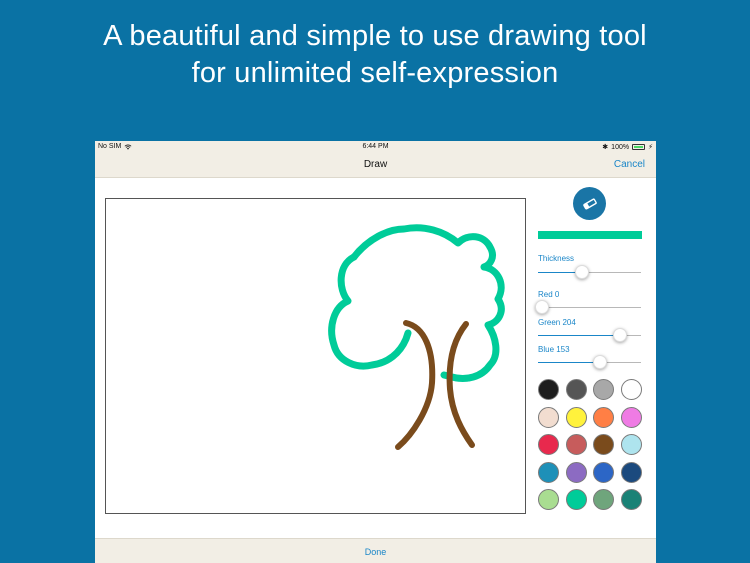 The image size is (750, 563). What do you see at coordinates (650, 147) in the screenshot?
I see `charging-icon: ⚡` at bounding box center [650, 147].